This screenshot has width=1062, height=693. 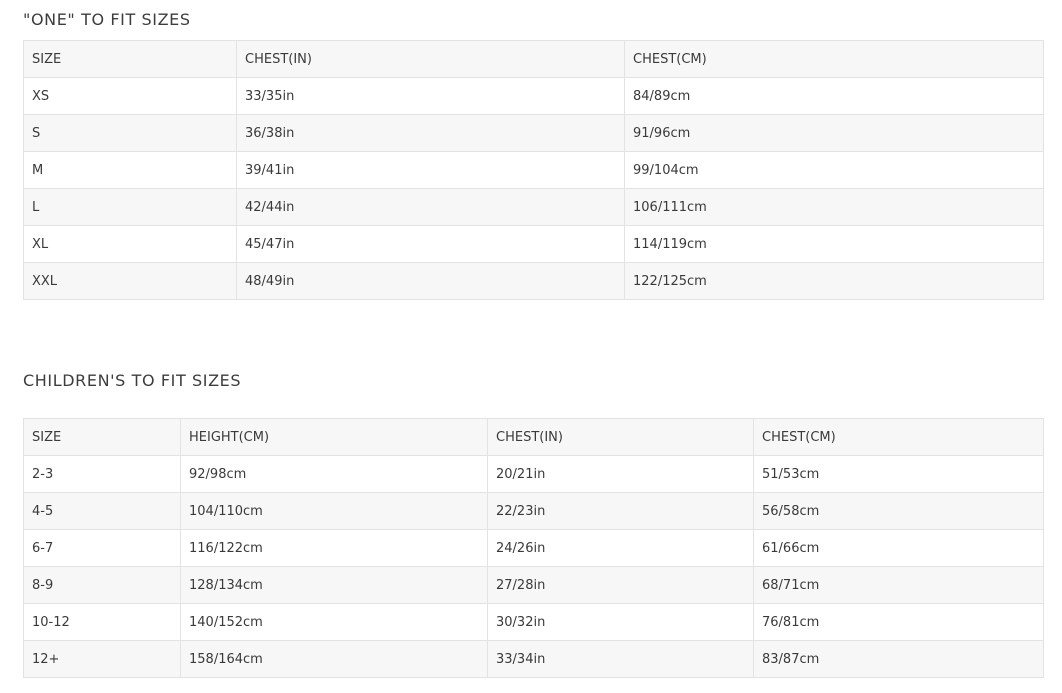 What do you see at coordinates (102, 622) in the screenshot?
I see `size-cell: 10-12` at bounding box center [102, 622].